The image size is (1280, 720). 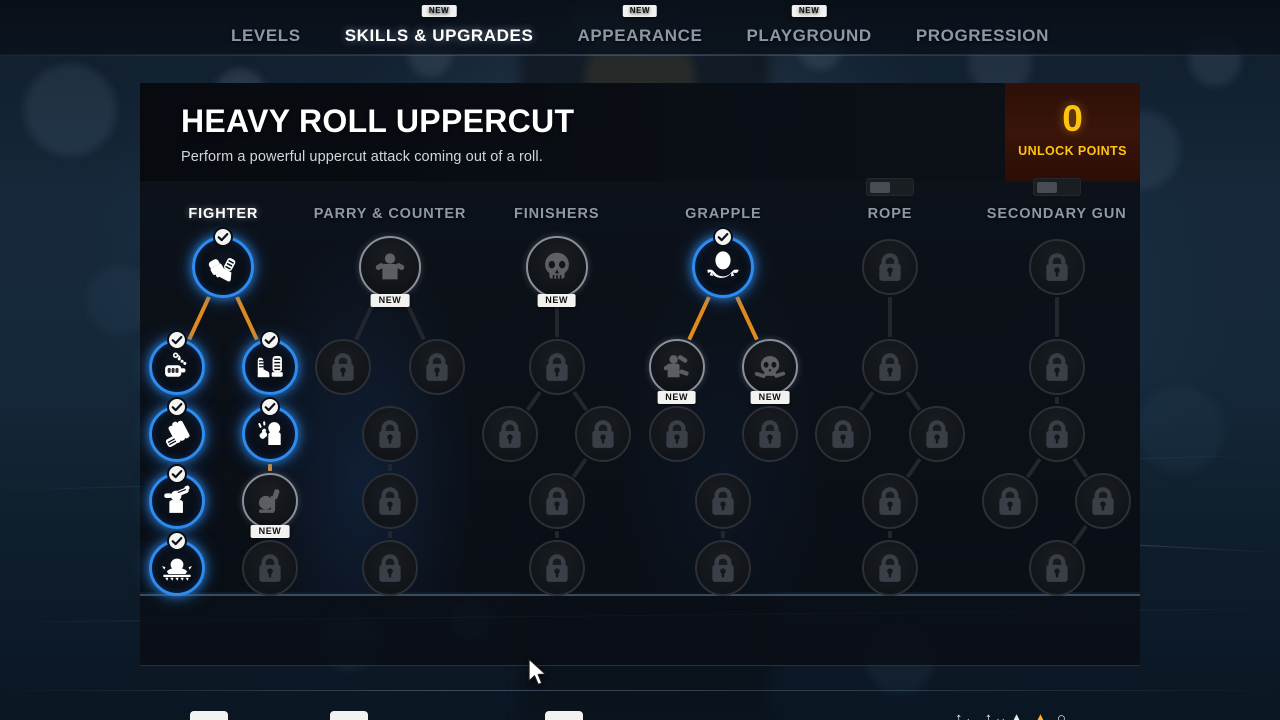 What do you see at coordinates (176, 496) in the screenshot?
I see `skill-node-f-l3` at bounding box center [176, 496].